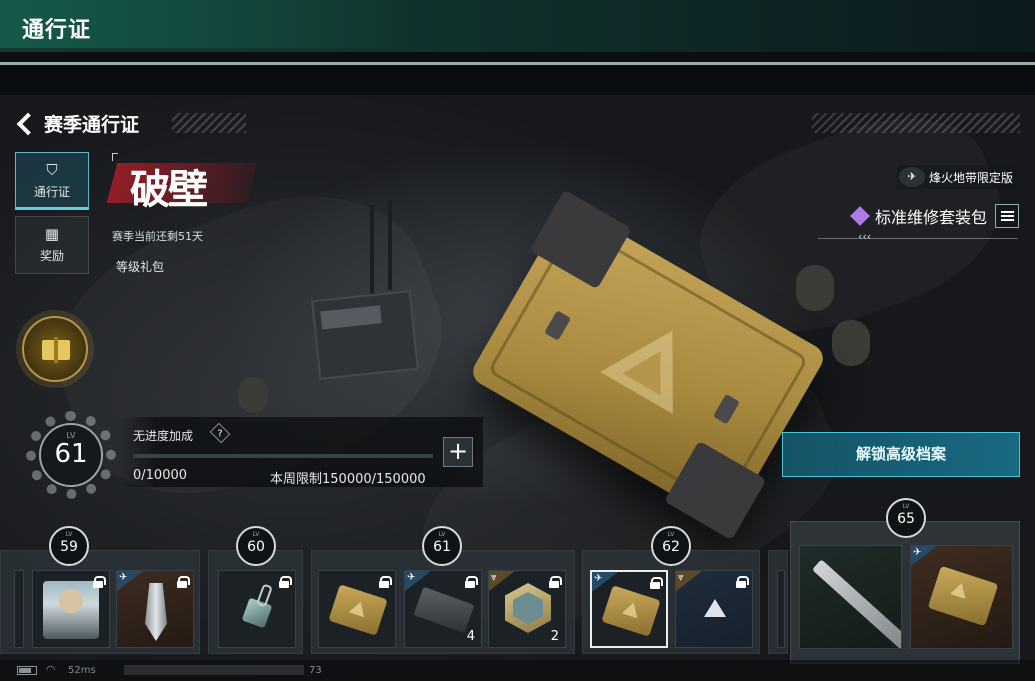  Describe the element at coordinates (629, 609) in the screenshot. I see `reward-cell-gold-crate-selected: ✈` at that location.